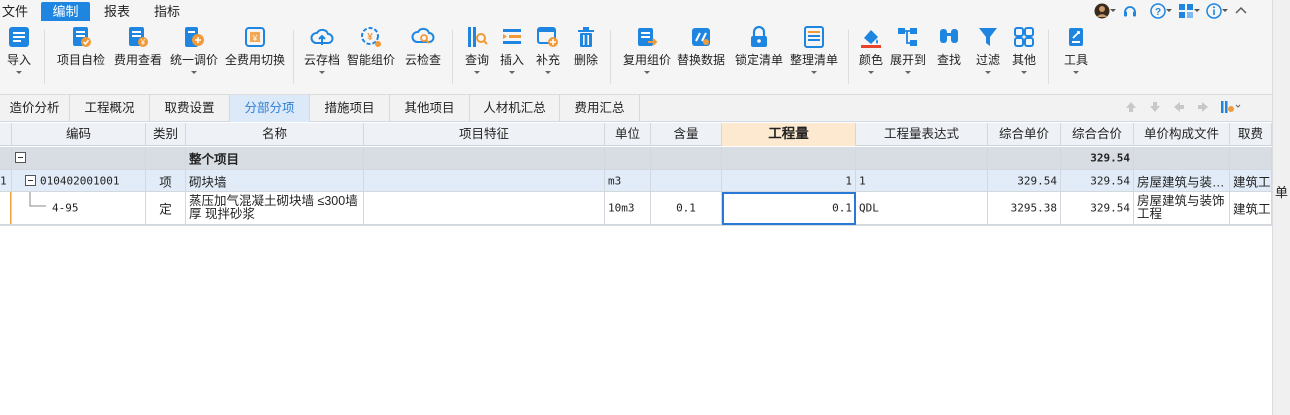 Image resolution: width=1290 pixels, height=415 pixels. I want to click on header-code: 编码, so click(79, 134).